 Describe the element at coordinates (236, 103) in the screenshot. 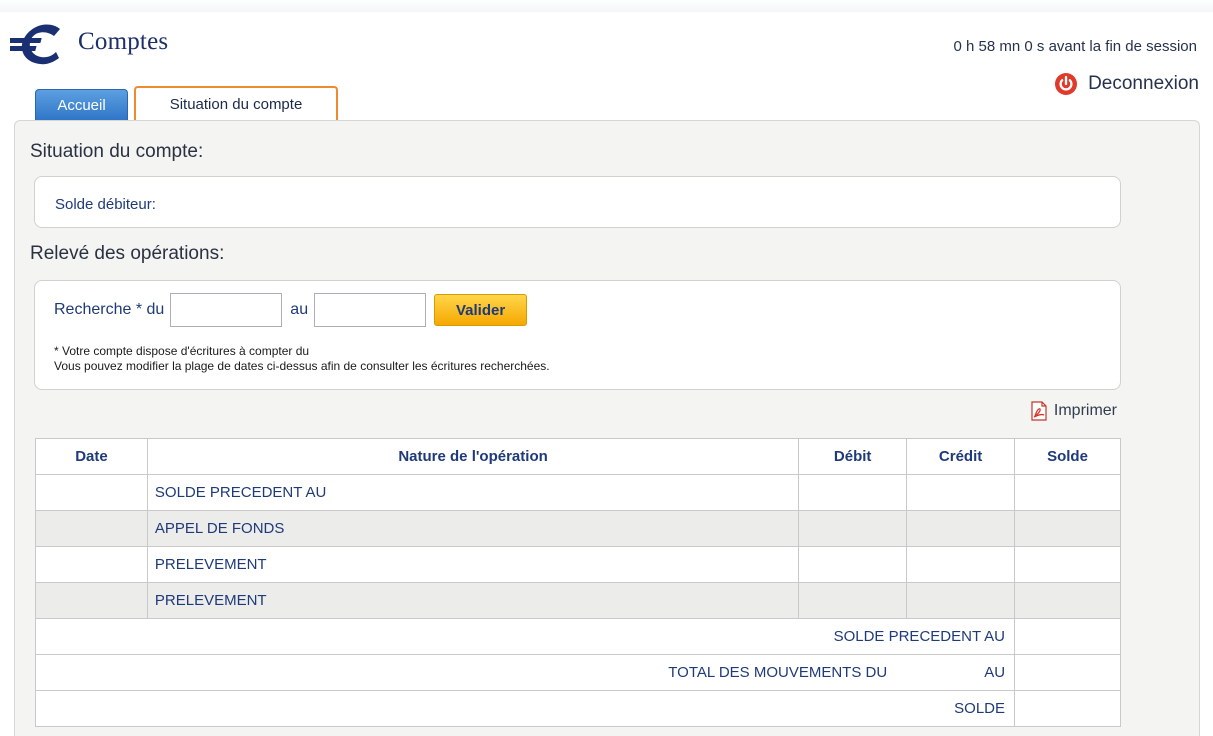

I see `tab-situation-du-compte: Situation du compte` at that location.